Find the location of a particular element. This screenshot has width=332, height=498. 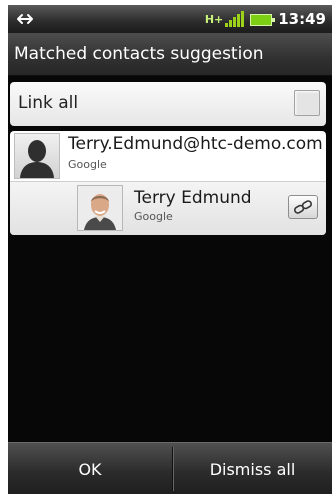

battery-icon is located at coordinates (263, 20).